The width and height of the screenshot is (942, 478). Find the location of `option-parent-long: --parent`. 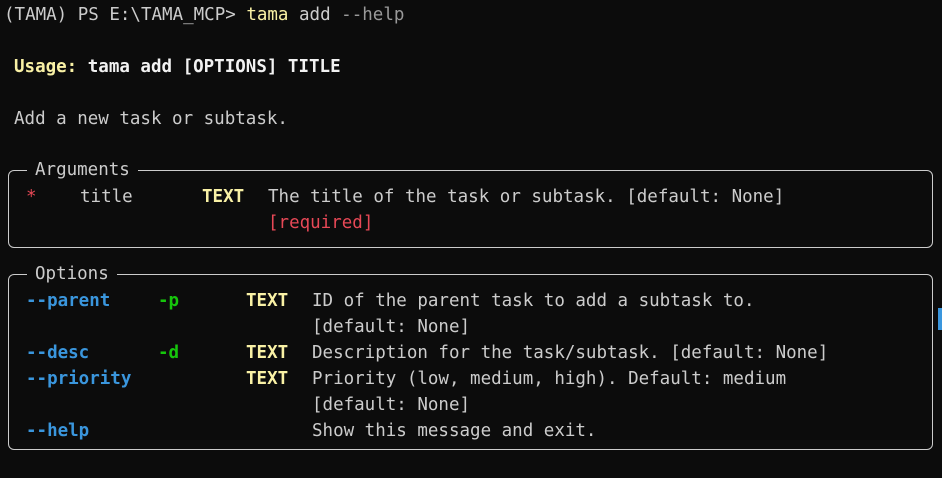

option-parent-long: --parent is located at coordinates (68, 301).